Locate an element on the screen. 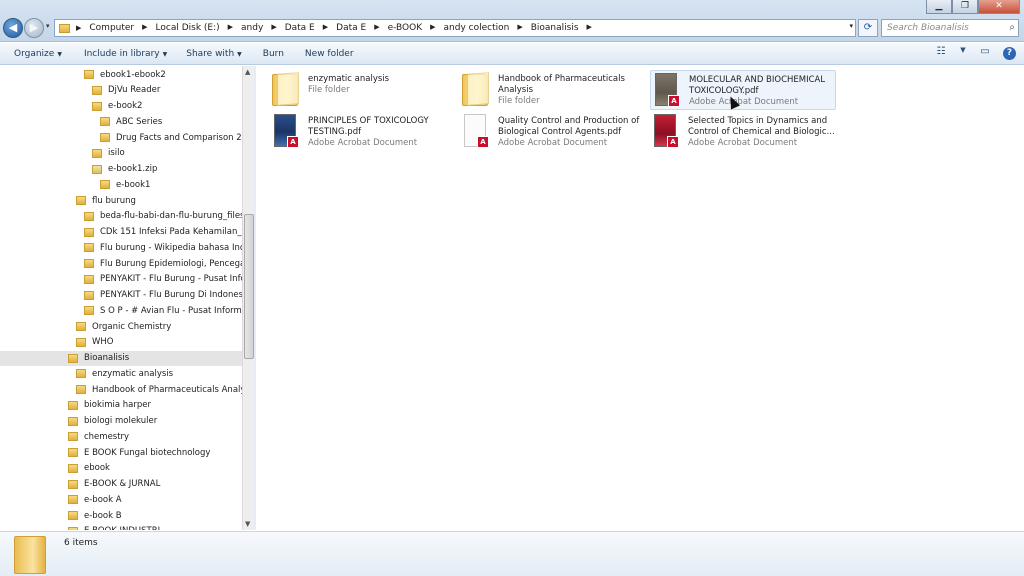  refresh-button: ⟳ is located at coordinates (868, 28).